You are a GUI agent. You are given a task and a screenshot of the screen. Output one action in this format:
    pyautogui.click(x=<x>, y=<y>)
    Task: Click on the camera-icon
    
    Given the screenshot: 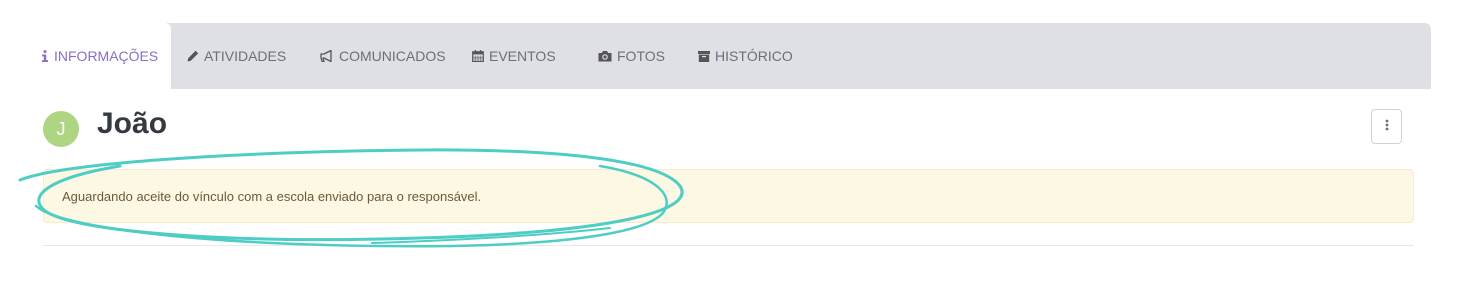 What is the action you would take?
    pyautogui.click(x=605, y=56)
    